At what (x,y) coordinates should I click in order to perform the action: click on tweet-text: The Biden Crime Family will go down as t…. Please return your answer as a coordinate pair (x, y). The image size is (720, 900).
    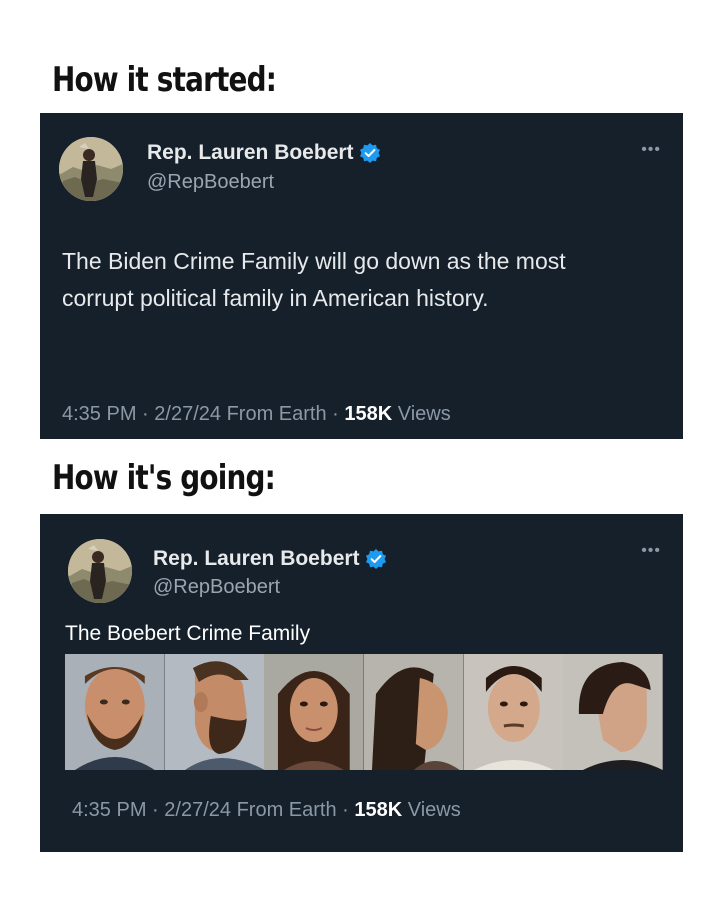
    Looking at the image, I should click on (314, 279).